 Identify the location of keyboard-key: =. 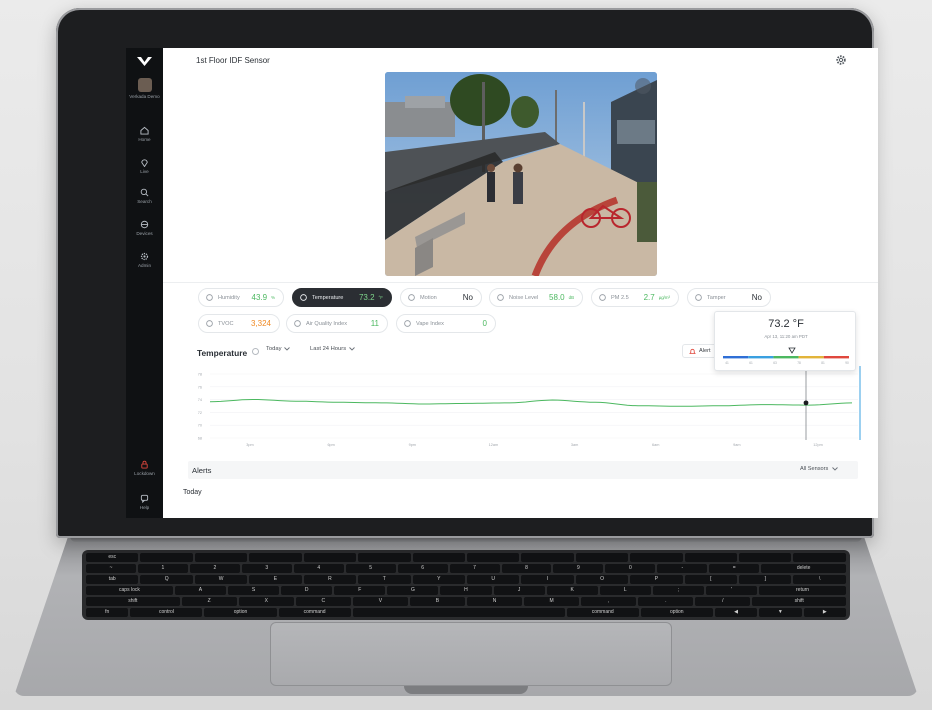
(734, 568).